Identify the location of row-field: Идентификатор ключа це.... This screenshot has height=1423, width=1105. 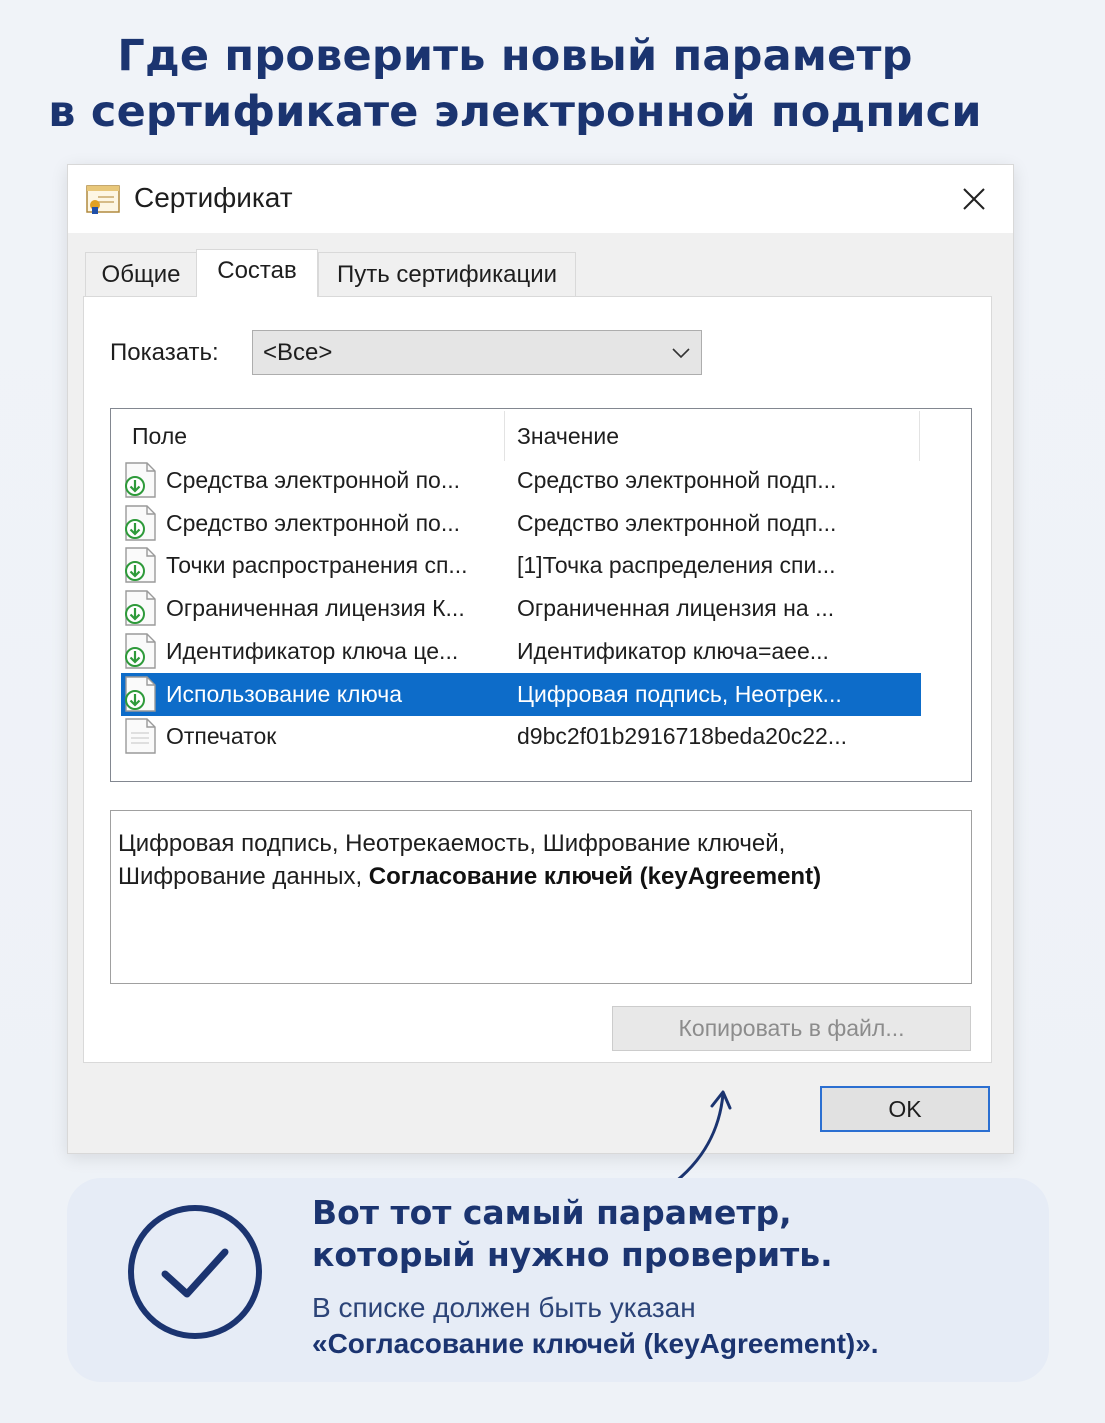
(312, 650).